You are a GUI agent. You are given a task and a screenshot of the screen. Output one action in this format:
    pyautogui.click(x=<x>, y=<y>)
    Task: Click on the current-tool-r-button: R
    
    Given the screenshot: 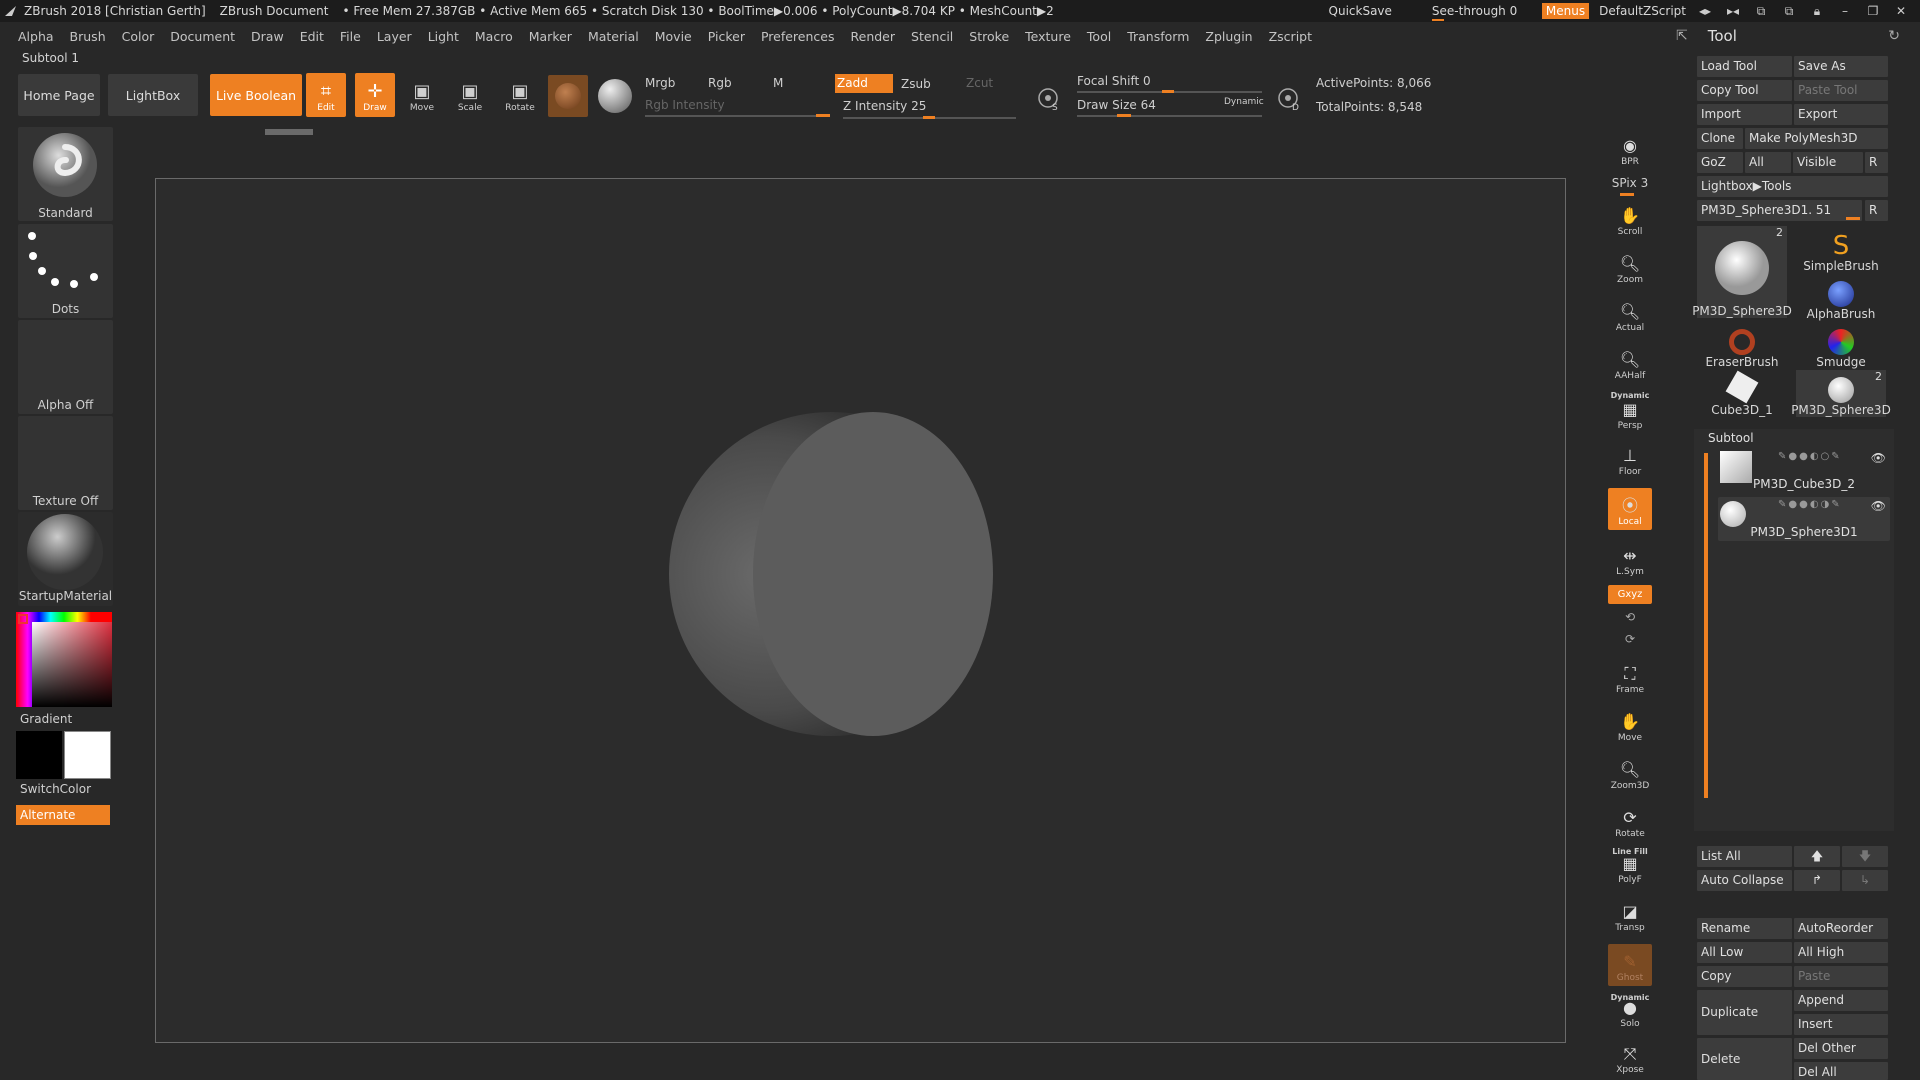 What is the action you would take?
    pyautogui.click(x=1876, y=210)
    